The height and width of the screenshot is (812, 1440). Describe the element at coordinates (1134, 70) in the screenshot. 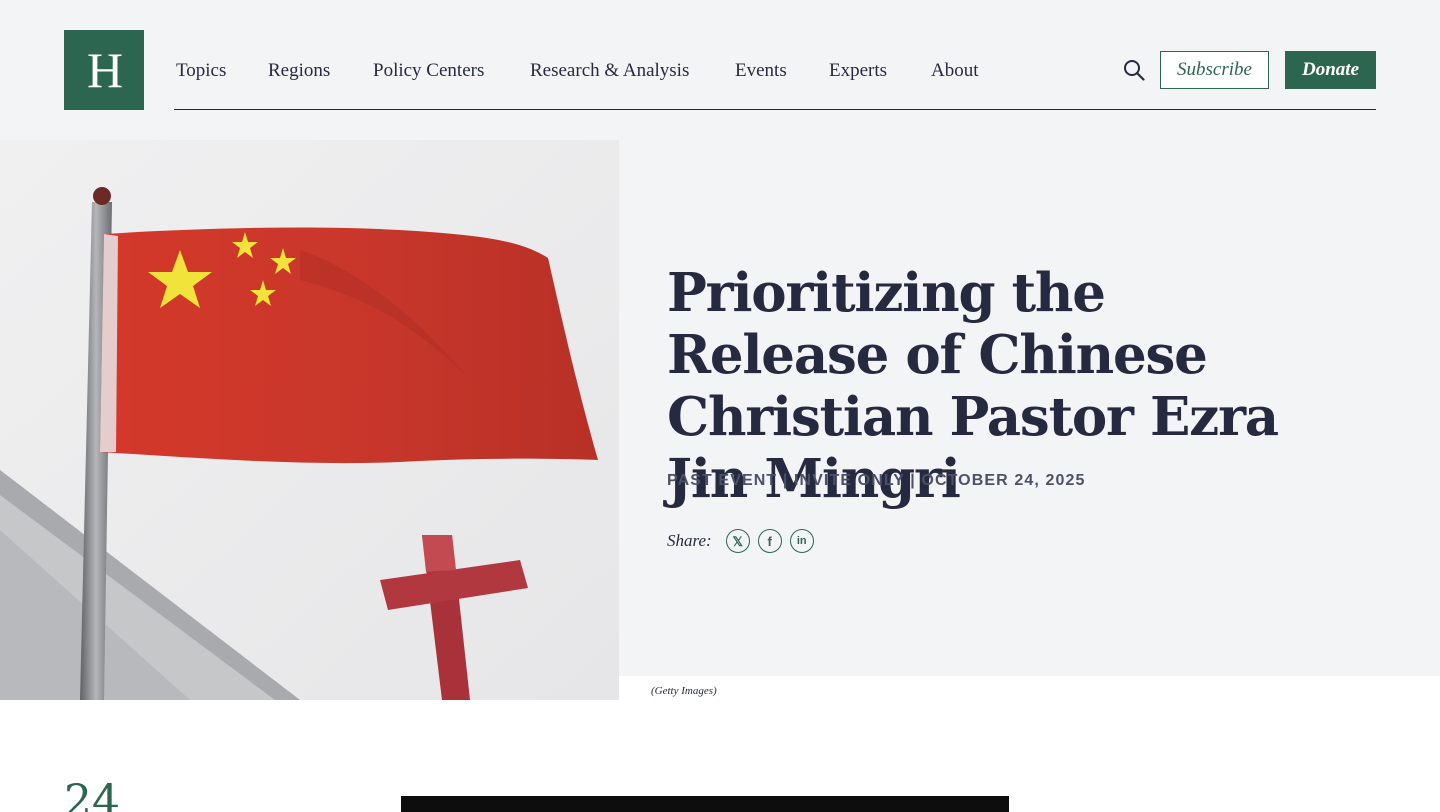

I see `search-icon` at that location.